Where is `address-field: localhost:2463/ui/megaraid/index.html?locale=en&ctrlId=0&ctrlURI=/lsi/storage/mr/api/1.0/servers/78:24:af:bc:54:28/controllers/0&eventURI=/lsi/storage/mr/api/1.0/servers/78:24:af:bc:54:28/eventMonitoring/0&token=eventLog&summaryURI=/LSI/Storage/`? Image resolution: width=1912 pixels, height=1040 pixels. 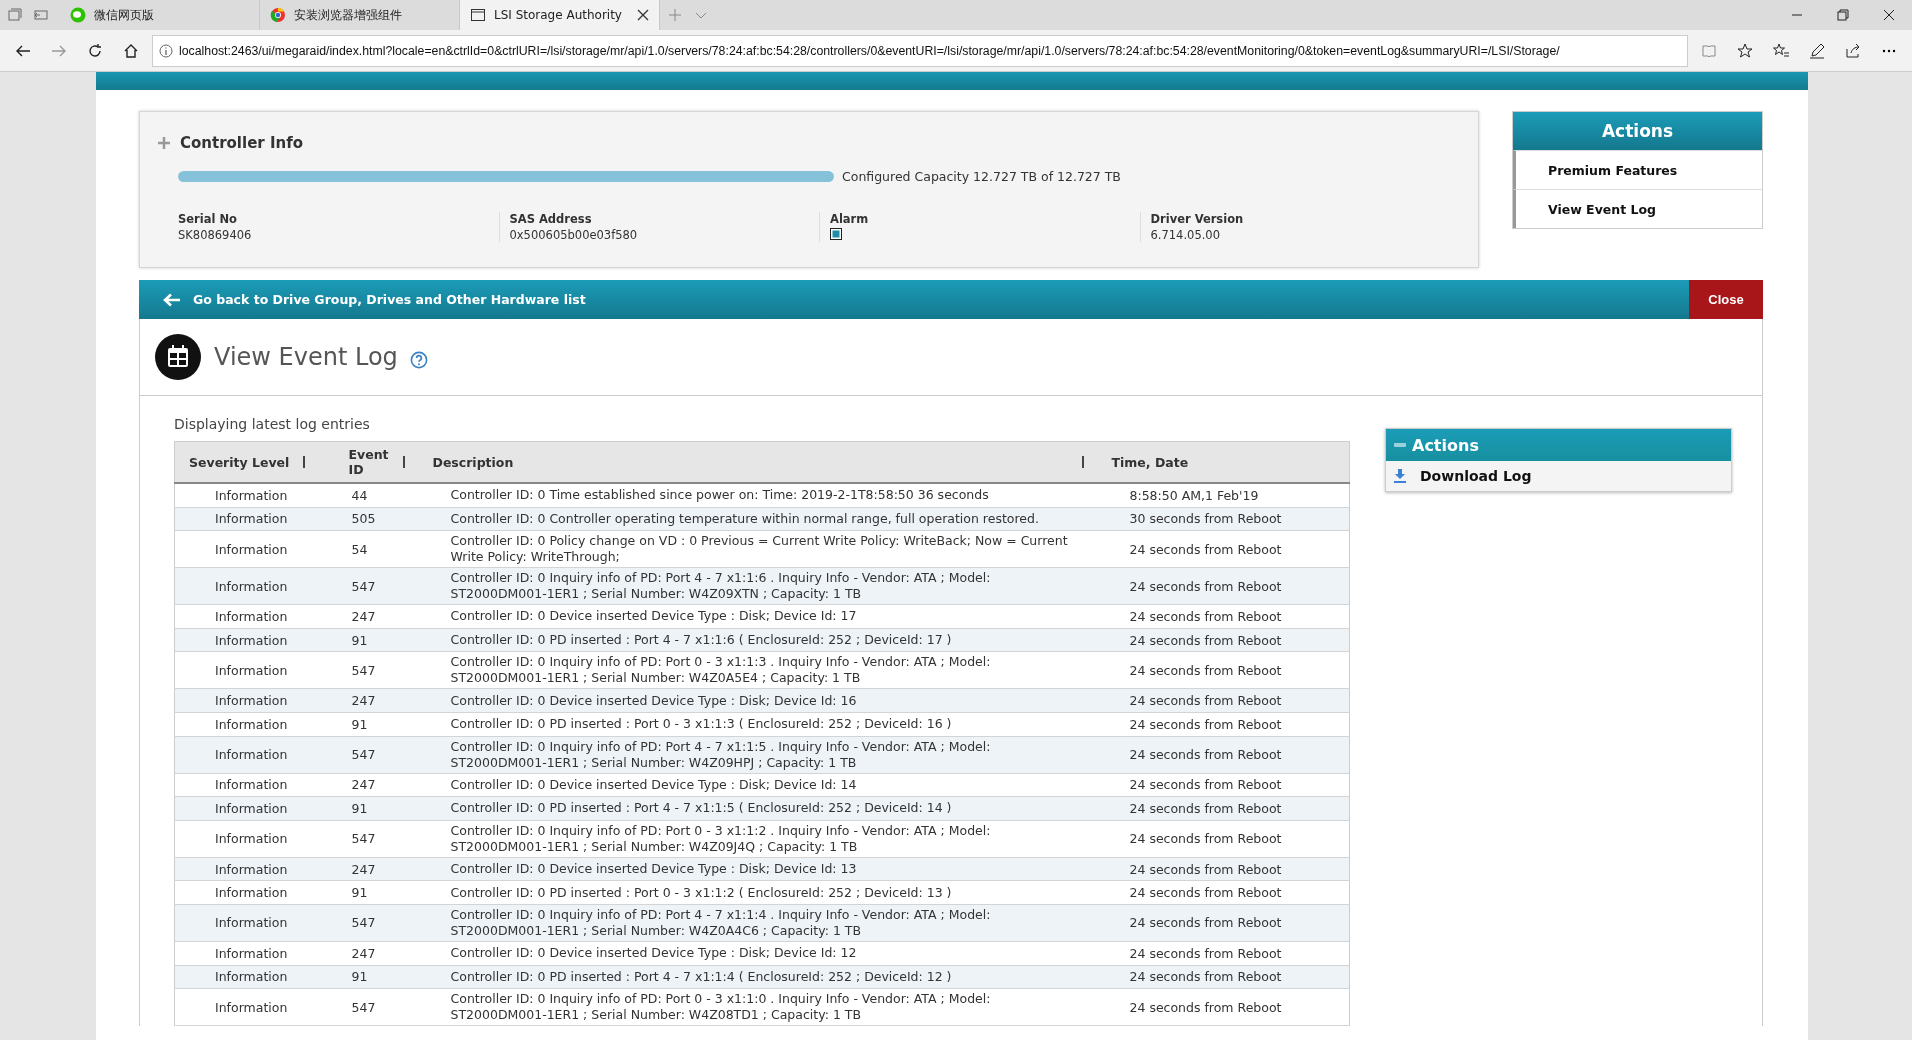
address-field: localhost:2463/ui/megaraid/index.html?locale=en&ctrlId=0&ctrlURI=/lsi/storage/mr/api/1.0/servers/78:24:af:bc:54:28/controllers/0&eventURI=/lsi/storage/mr/api/1.0/servers/78:24:af:bc:54:28/eventMonitoring/0&token=eventLog&summaryURI=/LSI/Storage/ is located at coordinates (920, 50).